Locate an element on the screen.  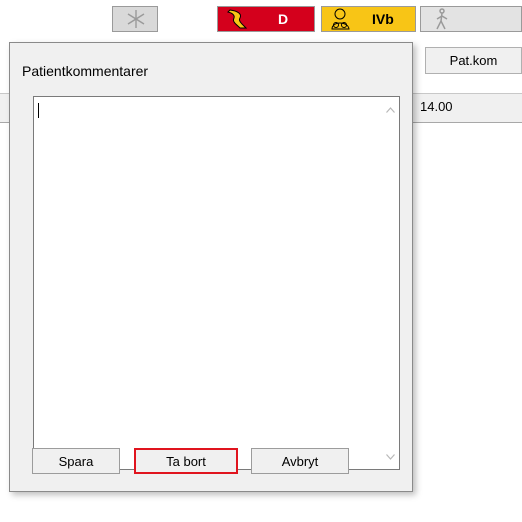
delete-button: Ta bort is located at coordinates (186, 461).